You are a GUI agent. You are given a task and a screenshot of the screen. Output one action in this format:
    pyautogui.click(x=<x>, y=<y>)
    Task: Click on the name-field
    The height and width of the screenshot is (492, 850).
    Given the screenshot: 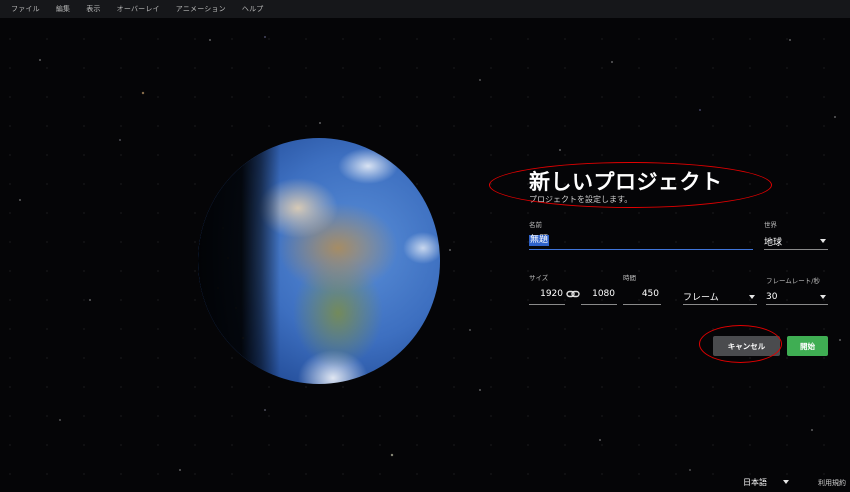 What is the action you would take?
    pyautogui.click(x=641, y=240)
    